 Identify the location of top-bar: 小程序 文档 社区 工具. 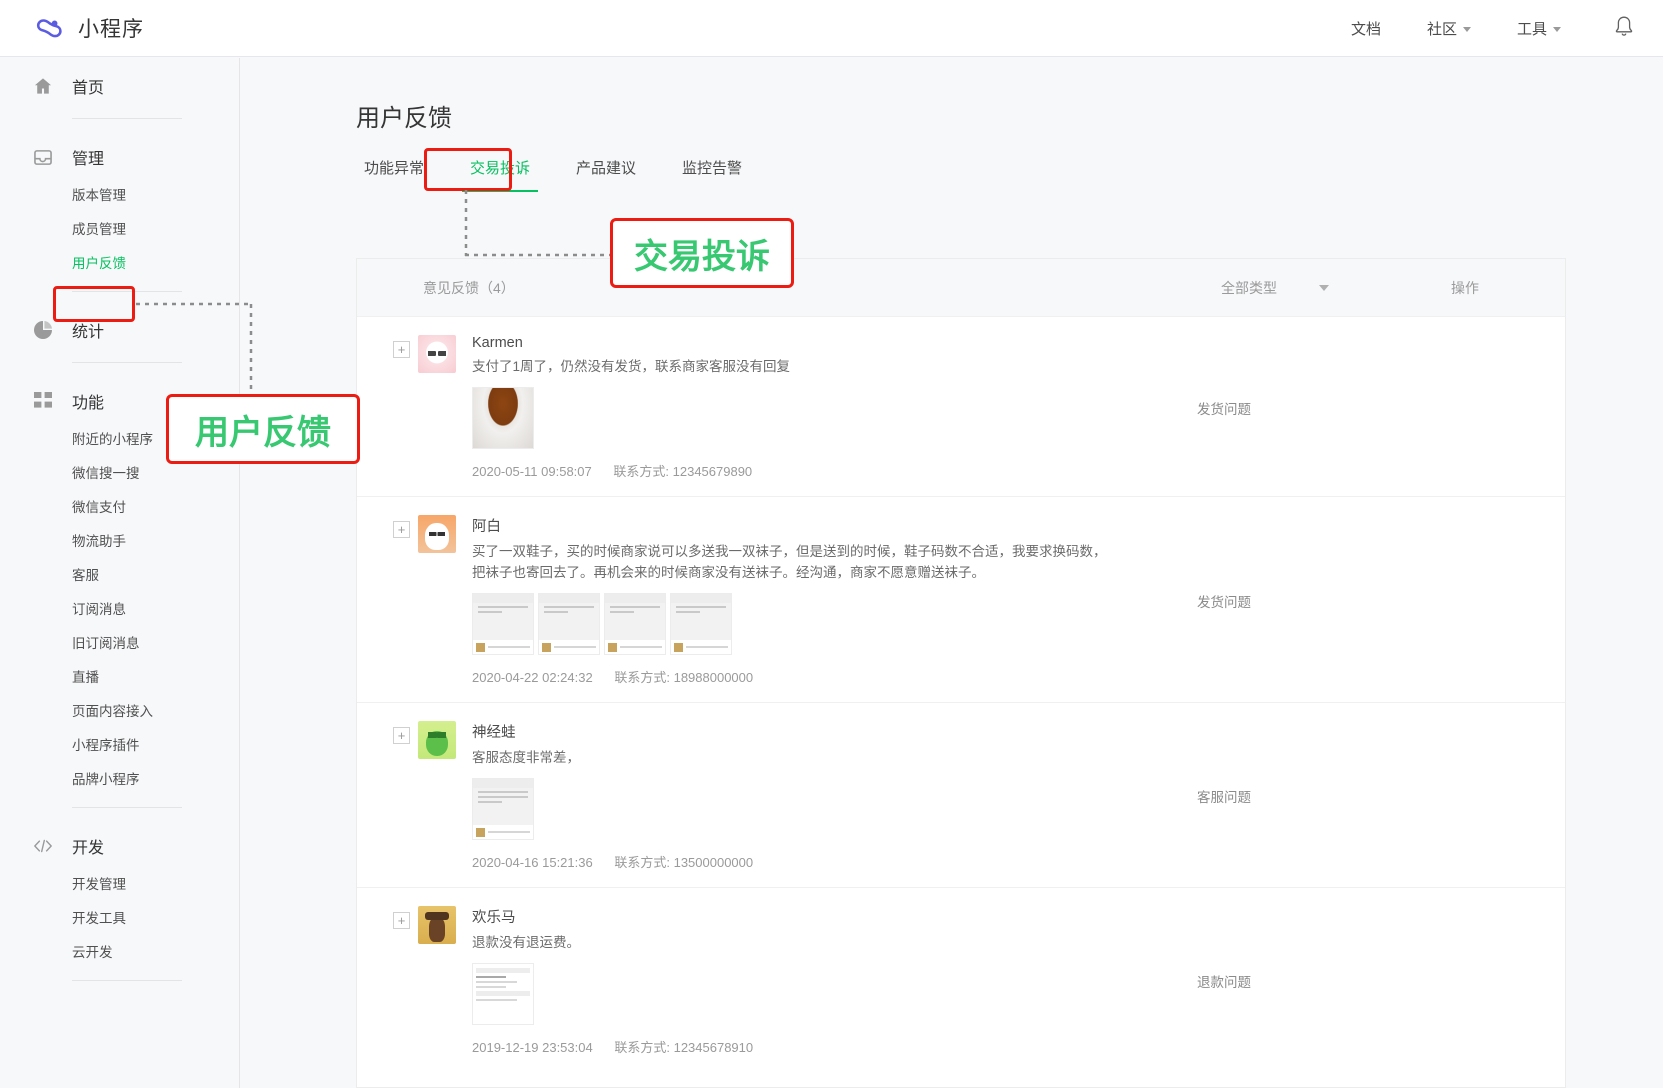
(831, 28).